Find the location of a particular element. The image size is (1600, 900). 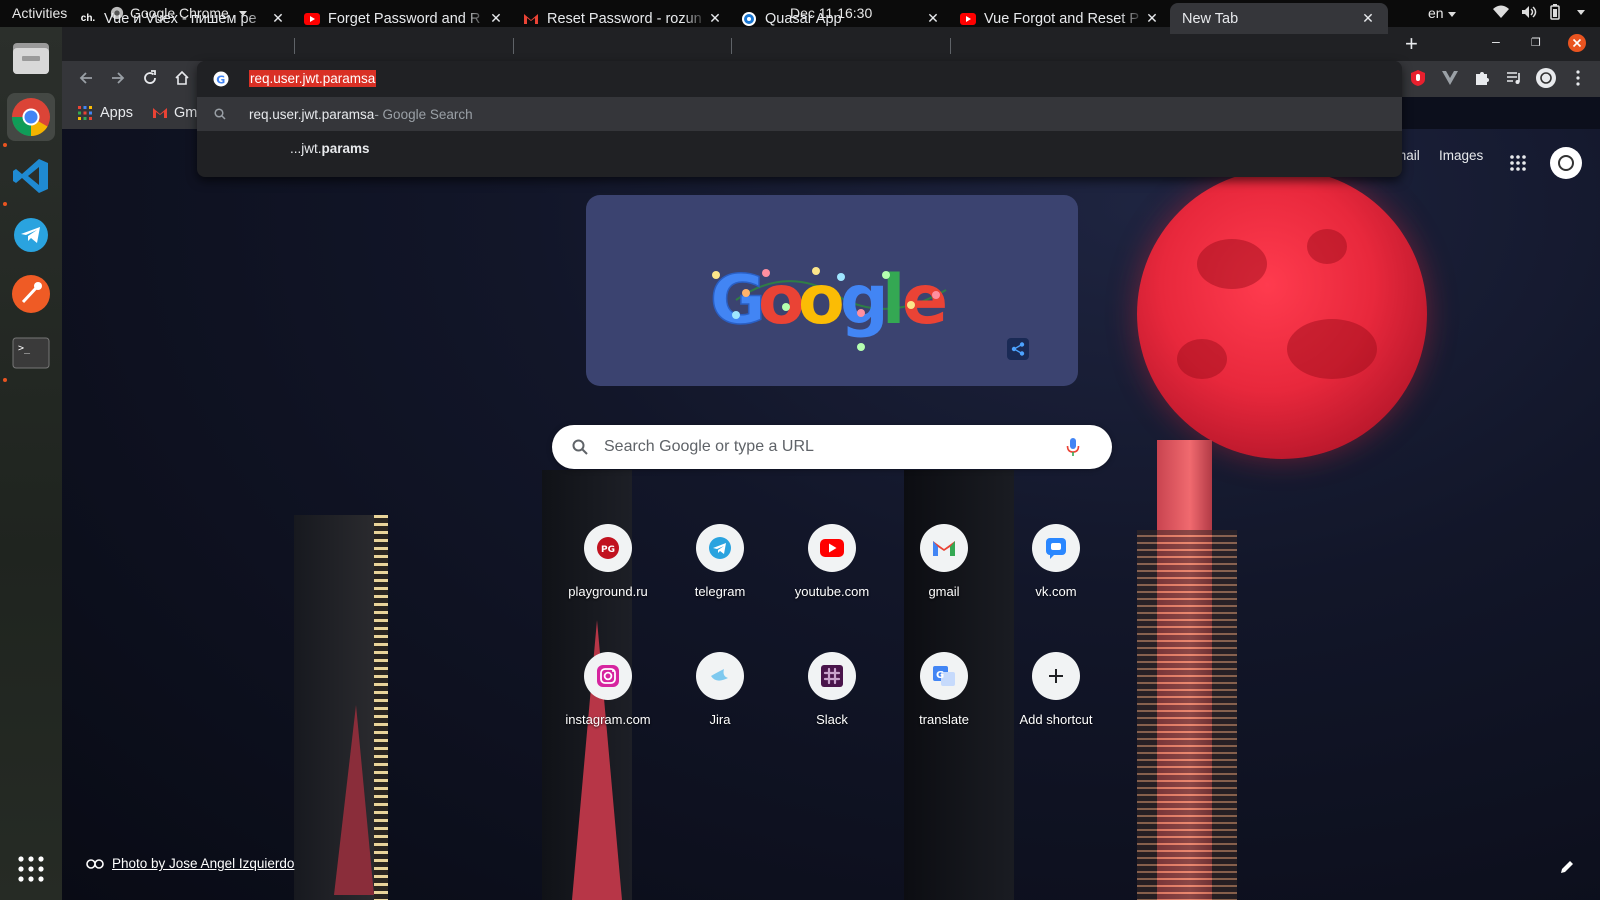

moon-image is located at coordinates (1282, 314).